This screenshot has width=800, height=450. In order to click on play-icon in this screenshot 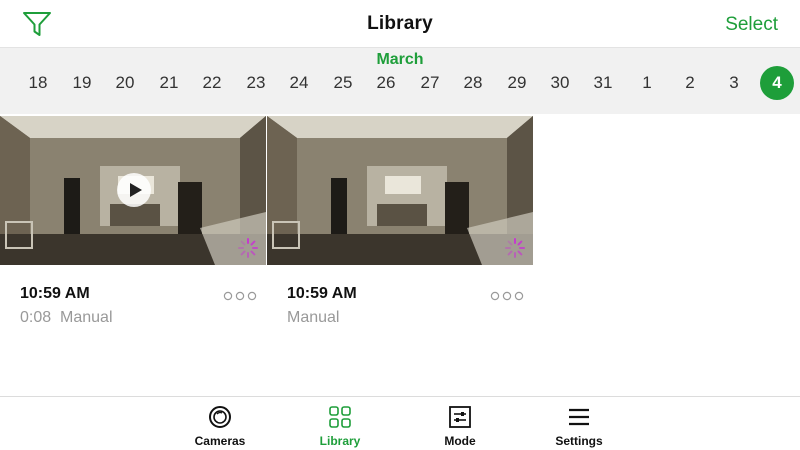, I will do `click(136, 190)`.